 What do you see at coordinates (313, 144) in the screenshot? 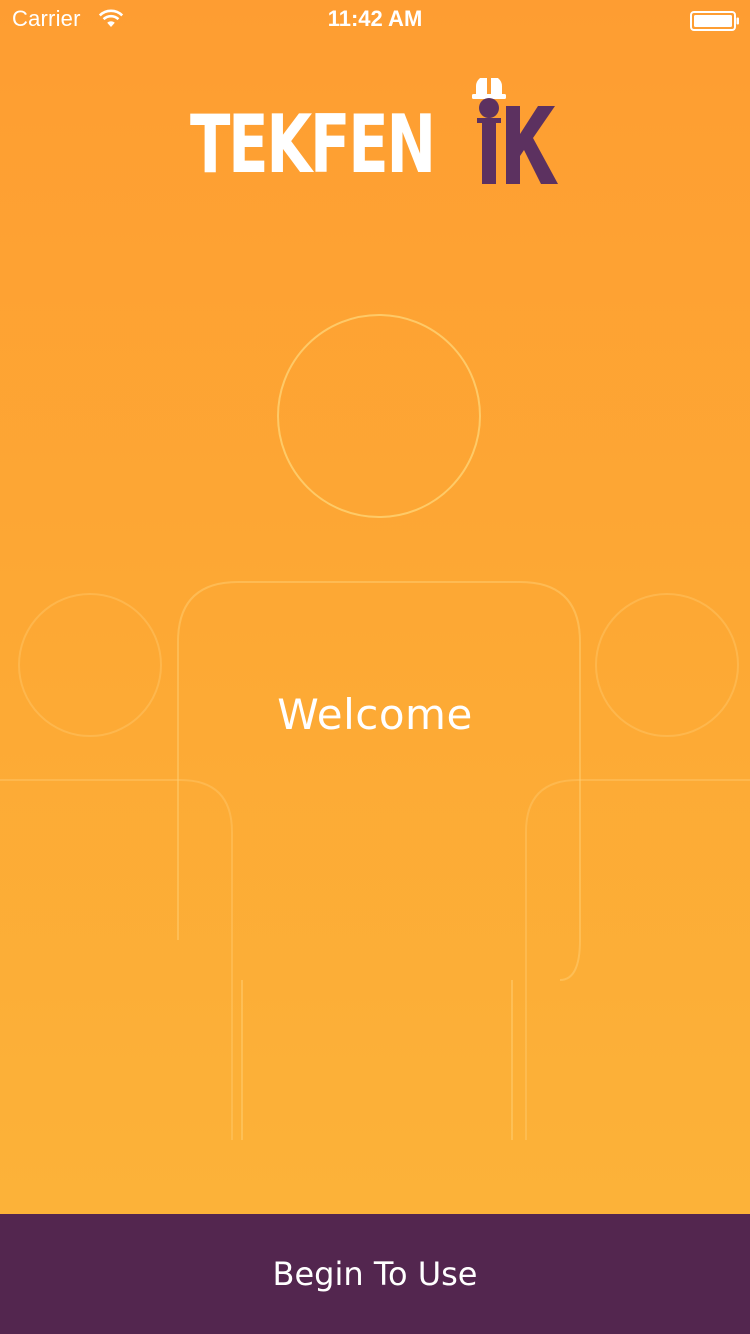
I see `logo-text: TEKFEN` at bounding box center [313, 144].